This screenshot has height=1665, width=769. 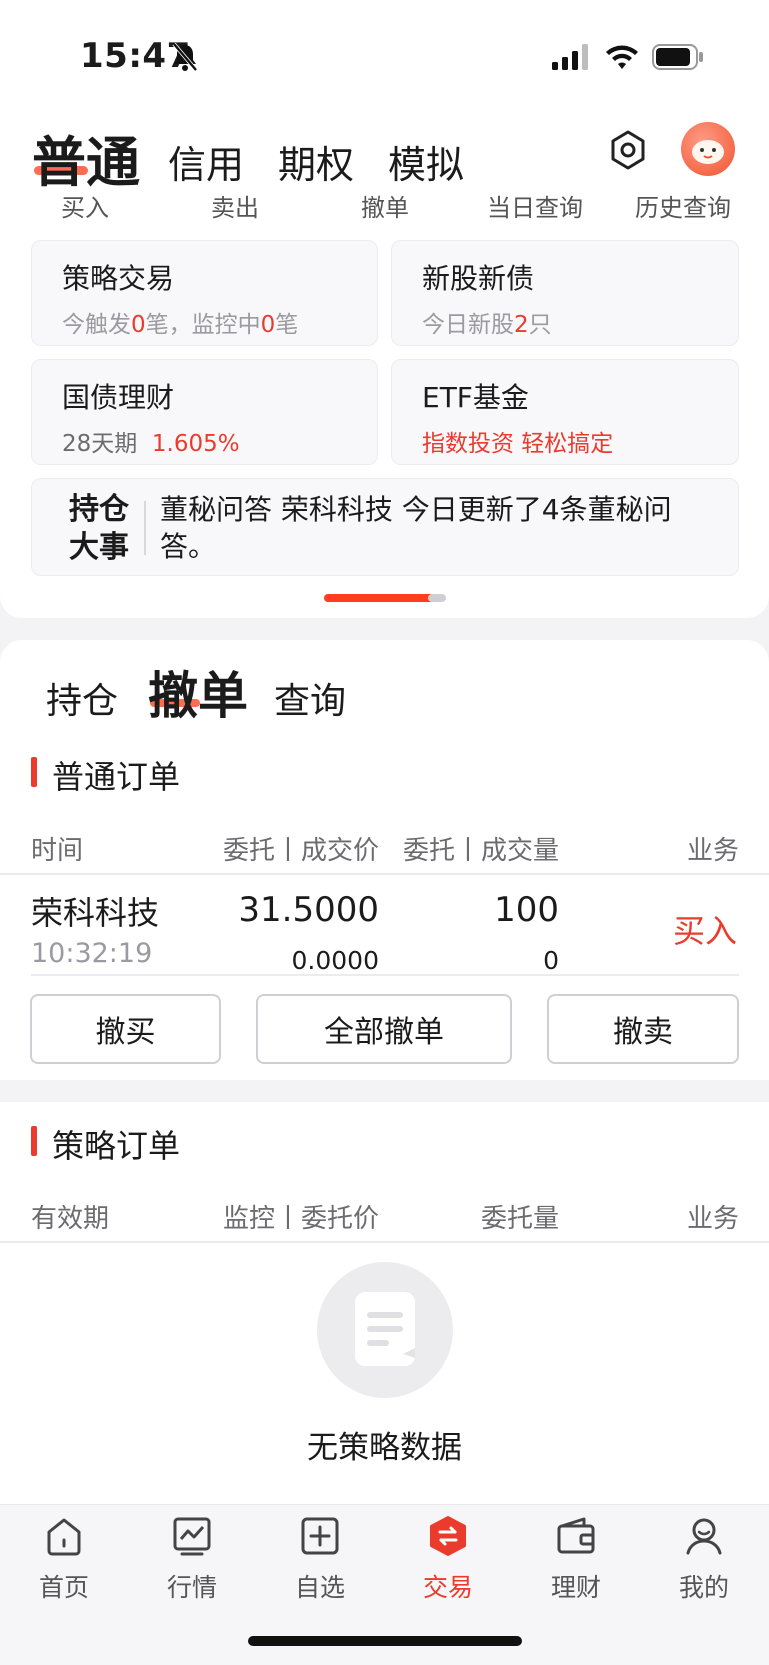 What do you see at coordinates (385, 1641) in the screenshot?
I see `home-indicator` at bounding box center [385, 1641].